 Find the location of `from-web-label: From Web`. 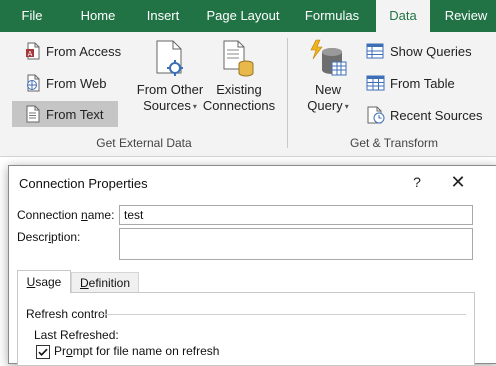

from-web-label: From Web is located at coordinates (76, 83).